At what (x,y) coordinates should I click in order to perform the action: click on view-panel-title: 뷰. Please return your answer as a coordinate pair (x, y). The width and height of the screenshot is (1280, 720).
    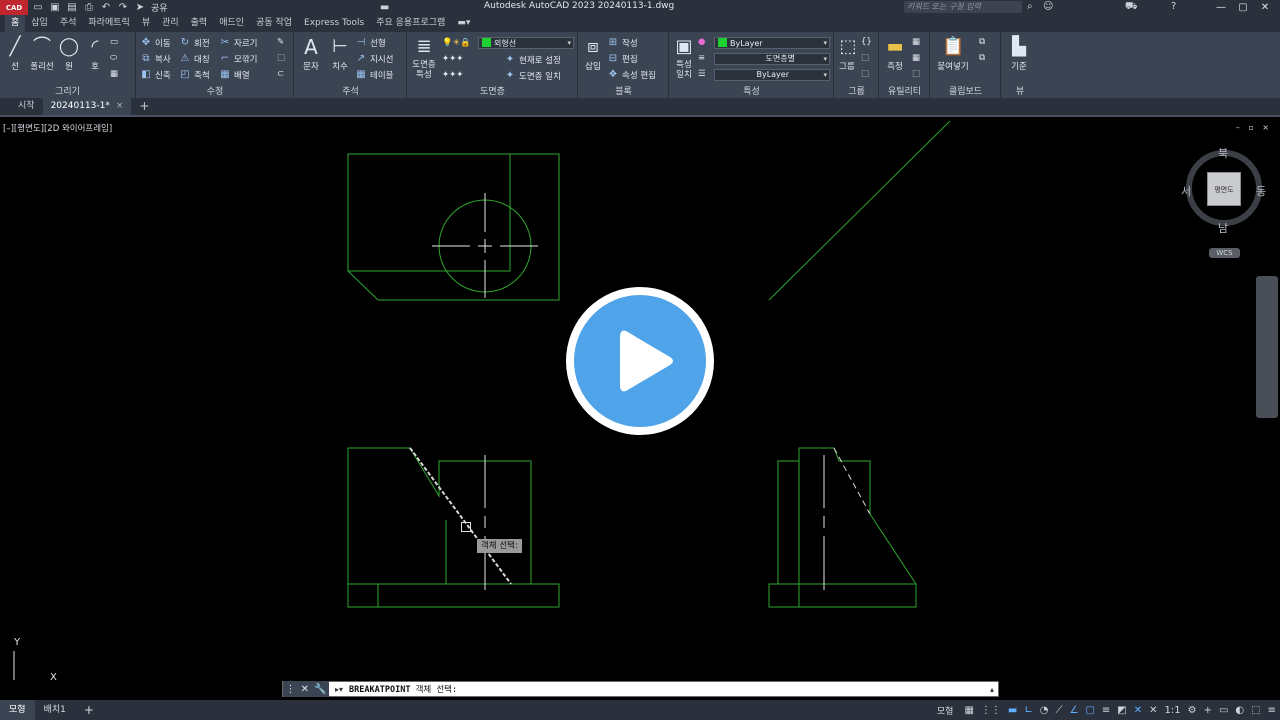
    Looking at the image, I should click on (1020, 90).